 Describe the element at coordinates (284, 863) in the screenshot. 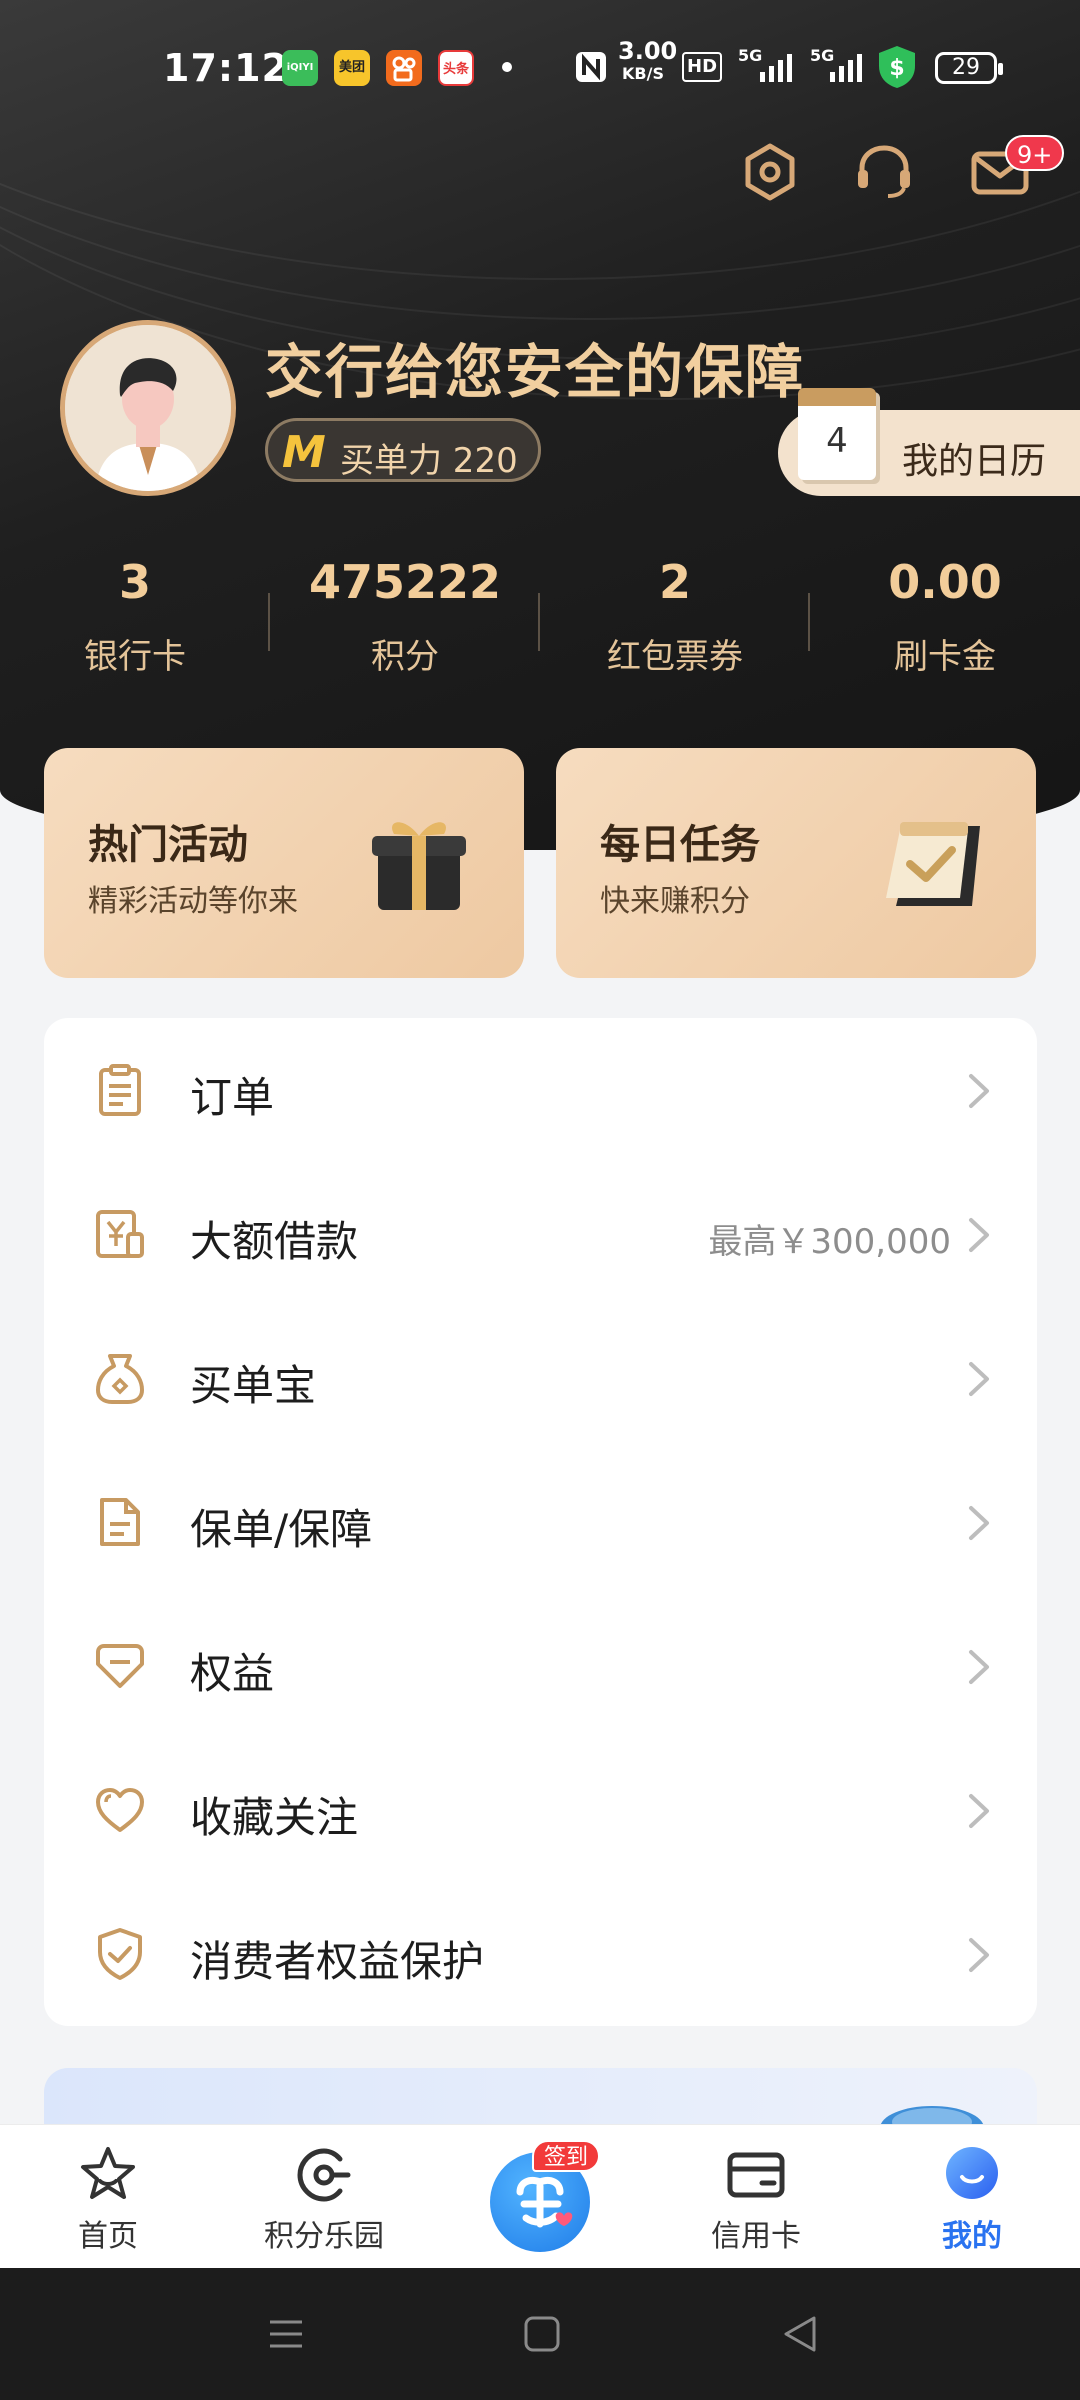

I see `hot-activities-card: 热门活动 精彩活动等你来` at that location.